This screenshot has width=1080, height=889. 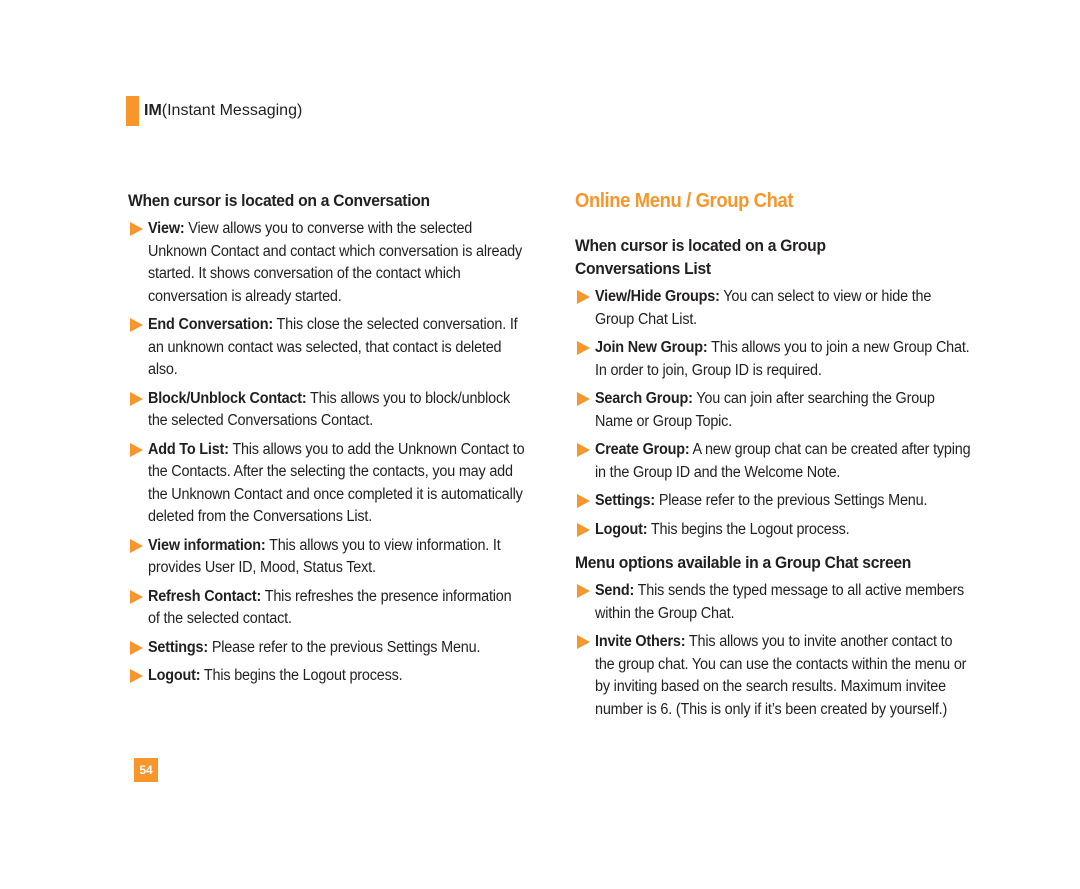 What do you see at coordinates (657, 296) in the screenshot?
I see `item-term: View/Hide Groups:` at bounding box center [657, 296].